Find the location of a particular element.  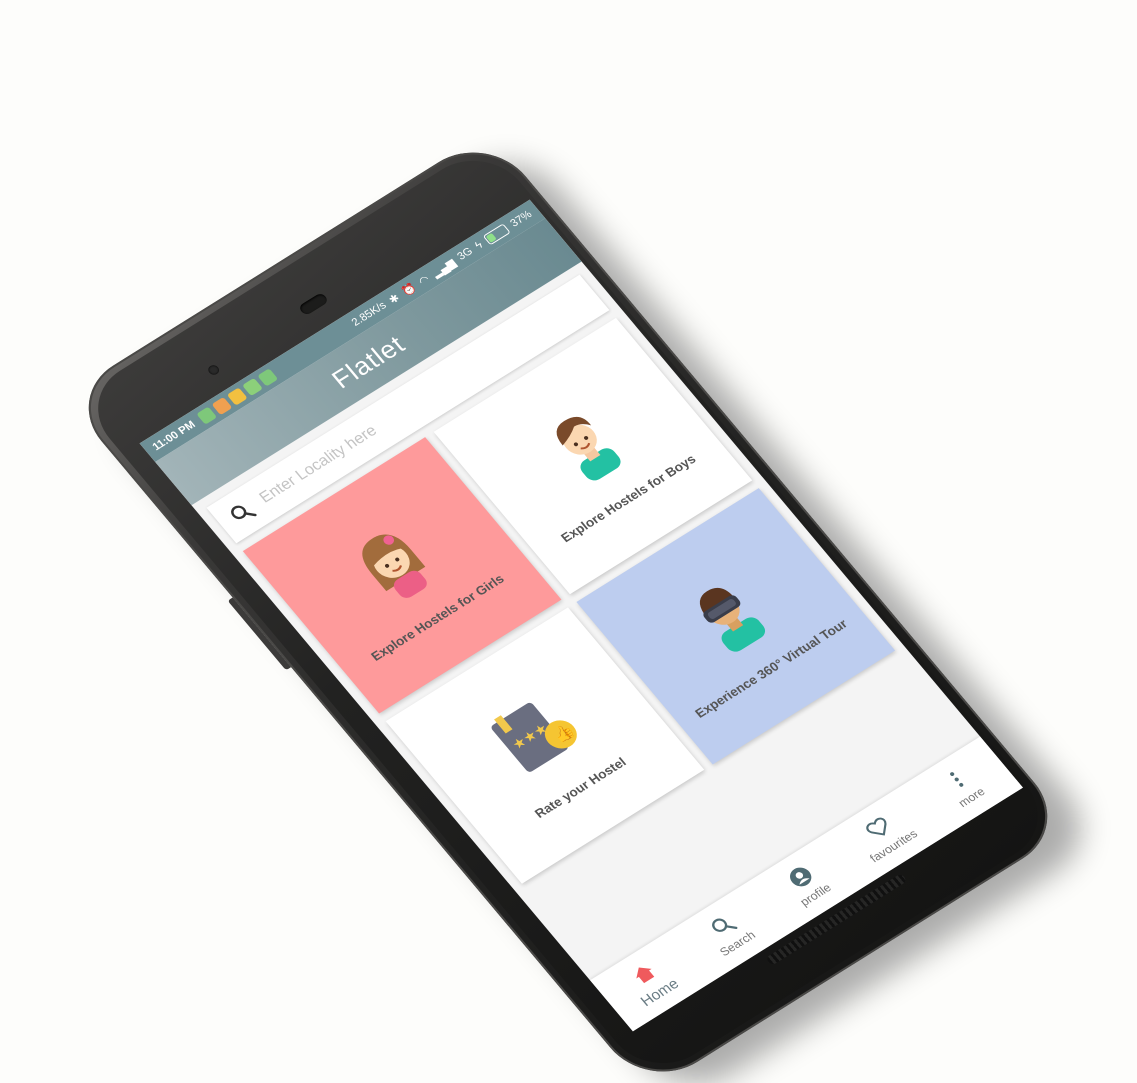

rating-book-icon: ★★★ 👍 is located at coordinates (533, 737).